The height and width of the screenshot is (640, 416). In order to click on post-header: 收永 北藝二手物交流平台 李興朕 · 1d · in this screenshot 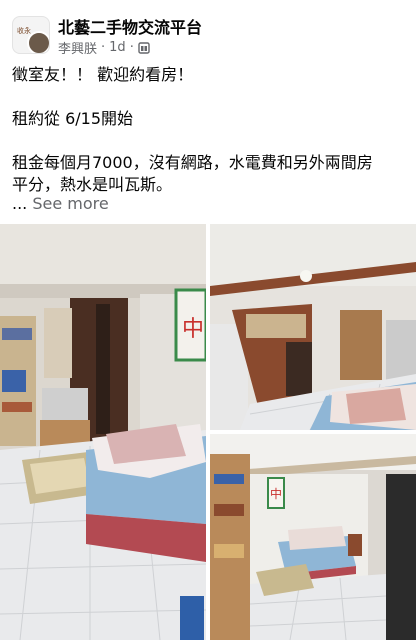, I will do `click(208, 30)`.